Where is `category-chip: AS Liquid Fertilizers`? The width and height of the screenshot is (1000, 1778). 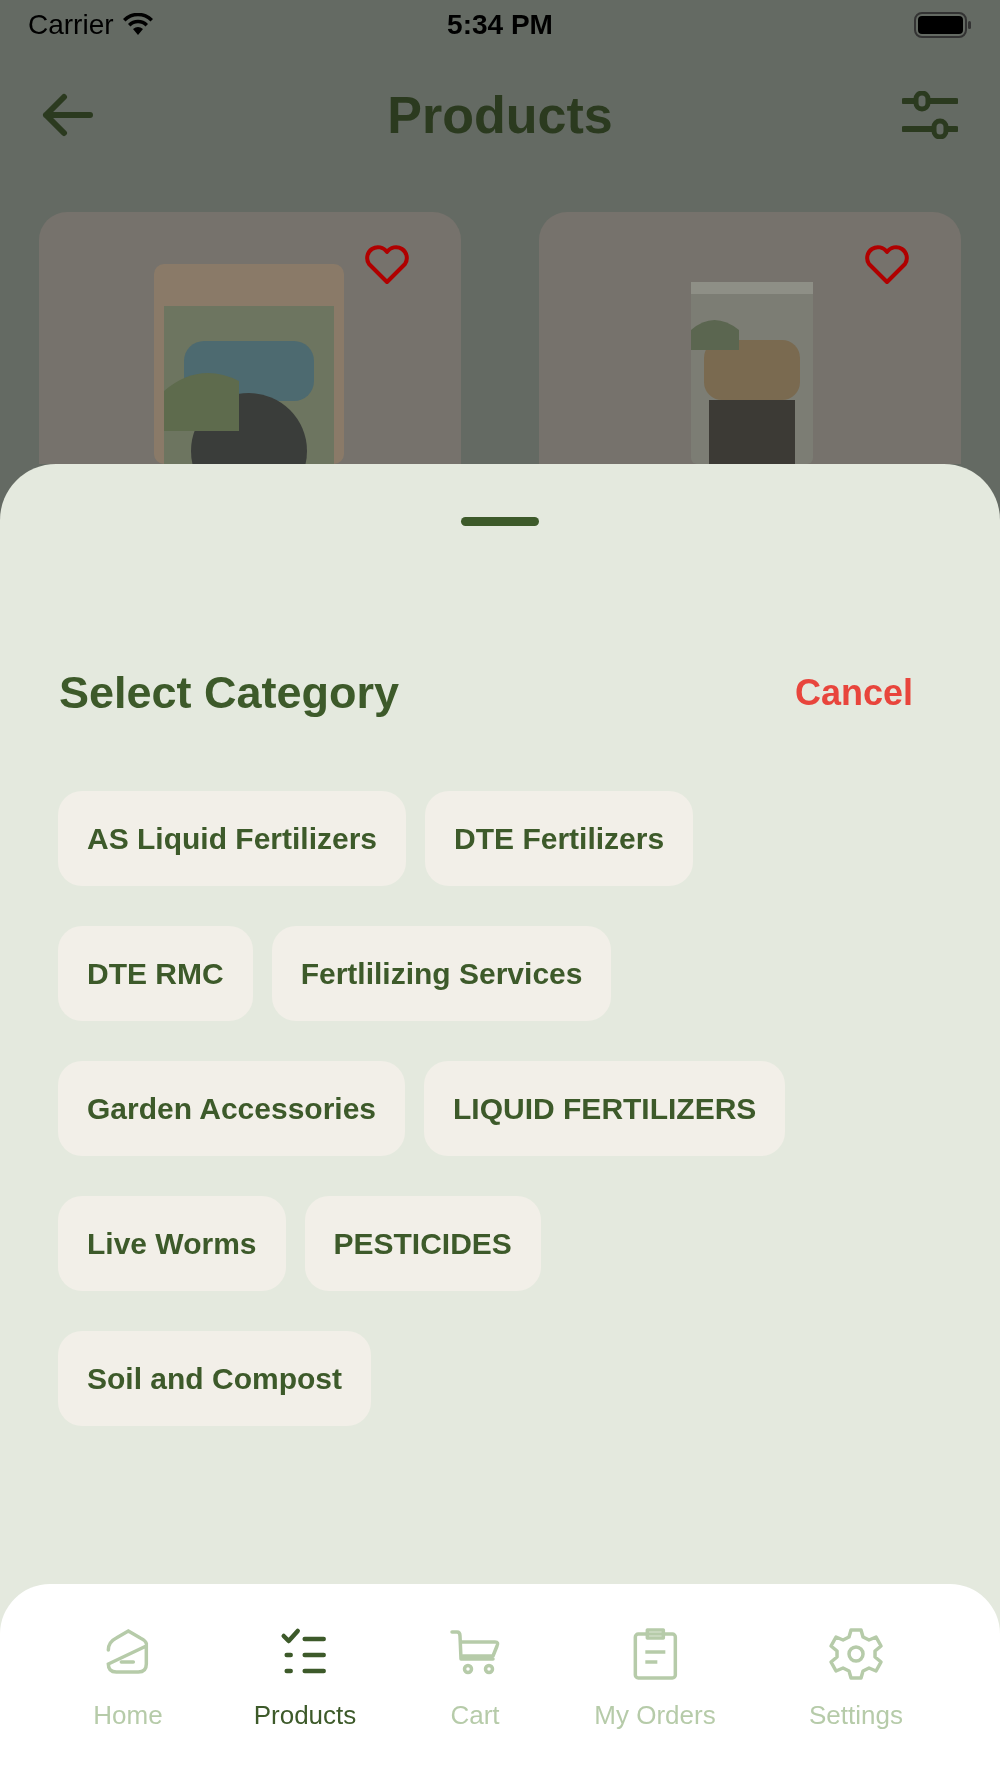 category-chip: AS Liquid Fertilizers is located at coordinates (232, 838).